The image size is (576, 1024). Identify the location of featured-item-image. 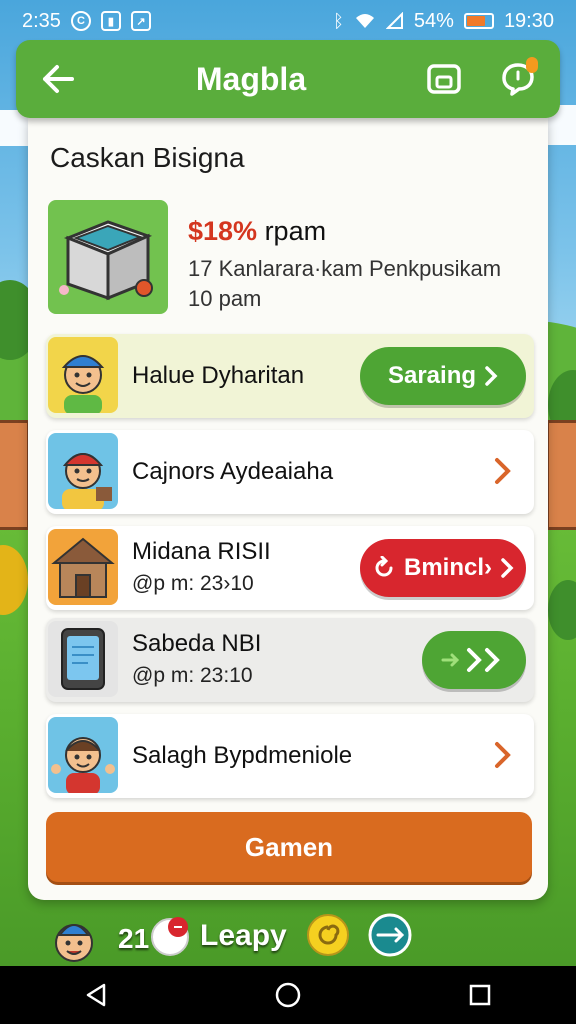
(108, 257).